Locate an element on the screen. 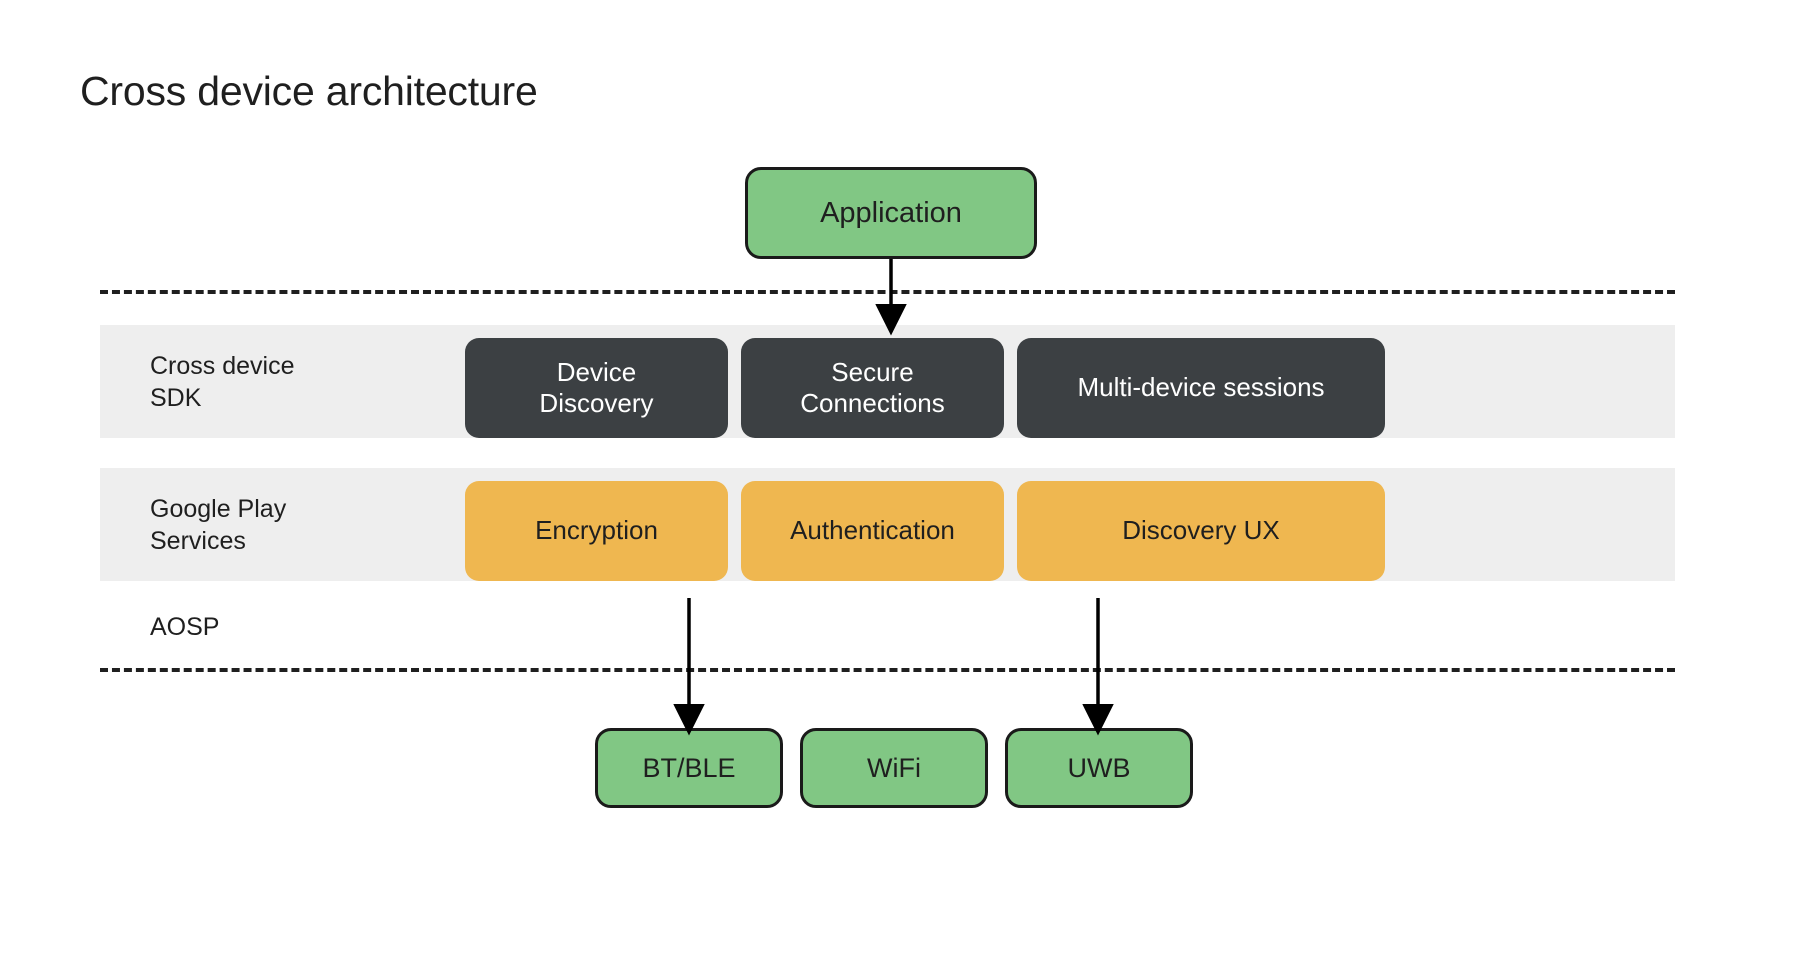  separator-bottom-dashed is located at coordinates (887, 670).